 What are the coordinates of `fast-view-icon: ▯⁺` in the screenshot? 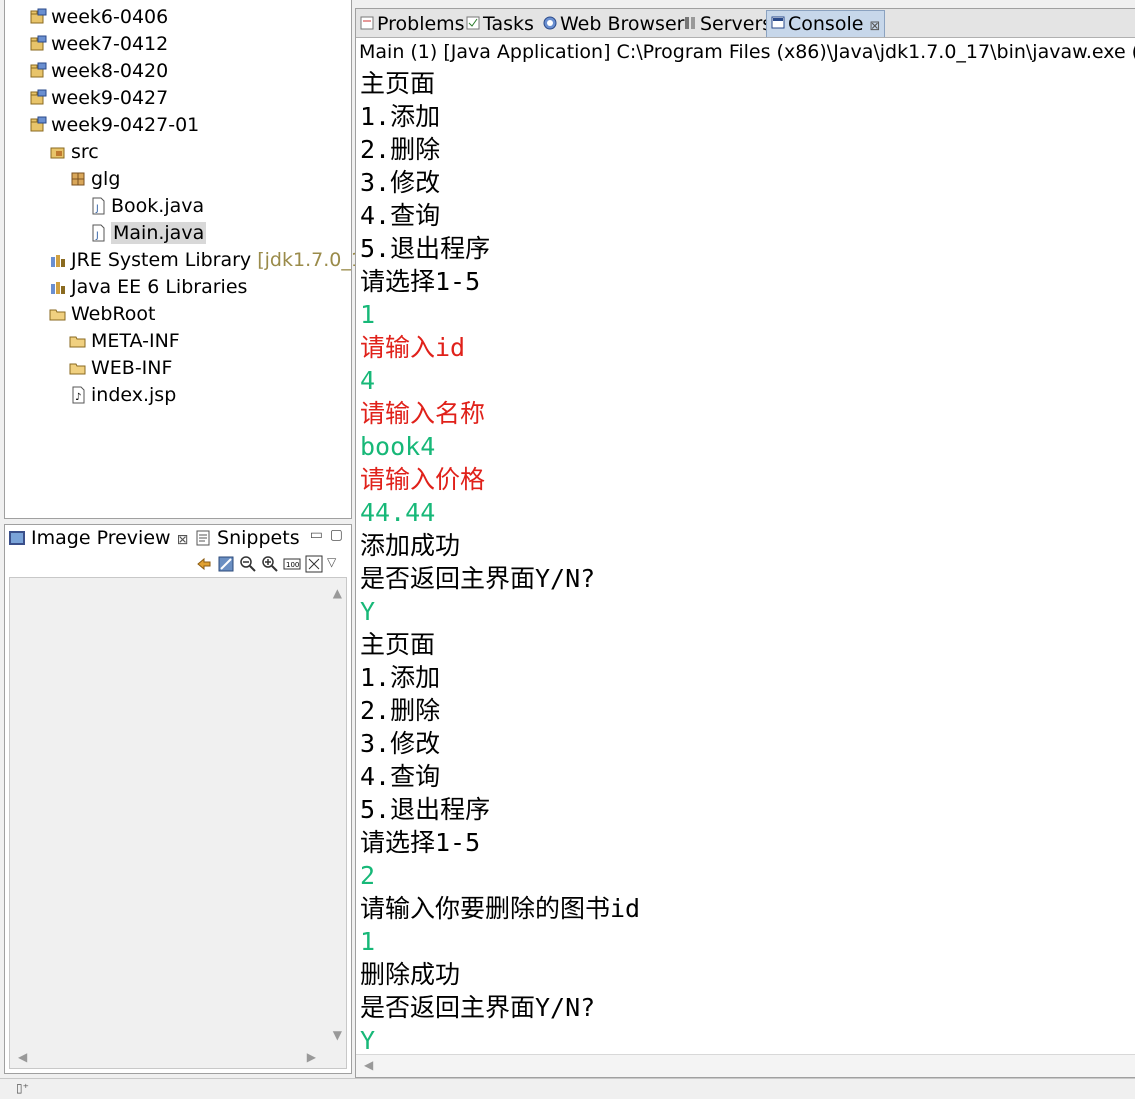 It's located at (22, 1088).